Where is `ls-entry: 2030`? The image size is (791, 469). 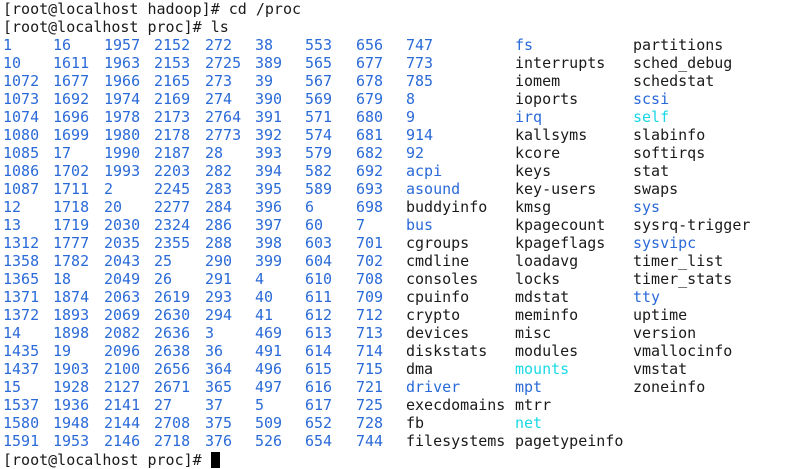
ls-entry: 2030 is located at coordinates (122, 225).